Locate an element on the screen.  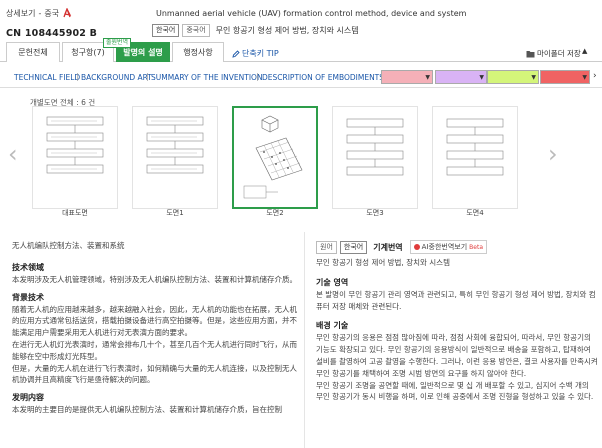
save-to-folder-button: 마이폴더 저장 is located at coordinates (553, 53).